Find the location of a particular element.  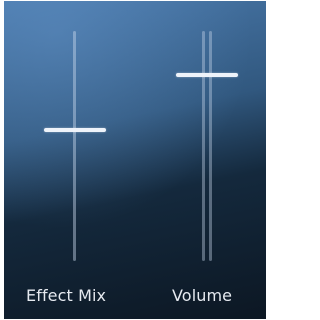

volume-thumb is located at coordinates (207, 74).